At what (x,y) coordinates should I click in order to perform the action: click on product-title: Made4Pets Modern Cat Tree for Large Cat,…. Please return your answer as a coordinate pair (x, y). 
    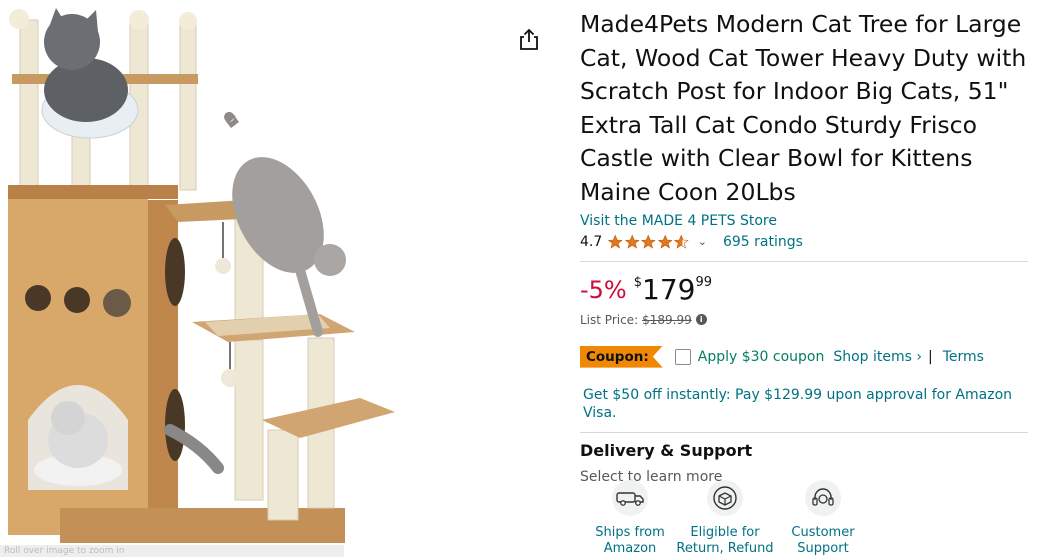
    Looking at the image, I should click on (803, 108).